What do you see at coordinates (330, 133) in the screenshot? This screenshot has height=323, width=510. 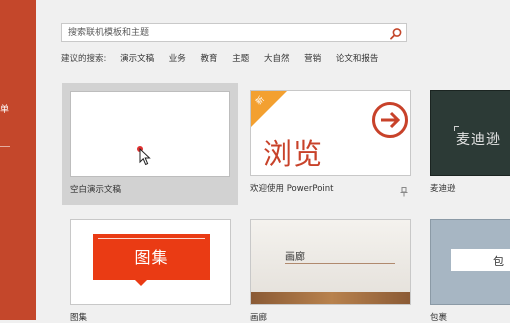 I see `template-thumbnail: 新 浏览` at bounding box center [330, 133].